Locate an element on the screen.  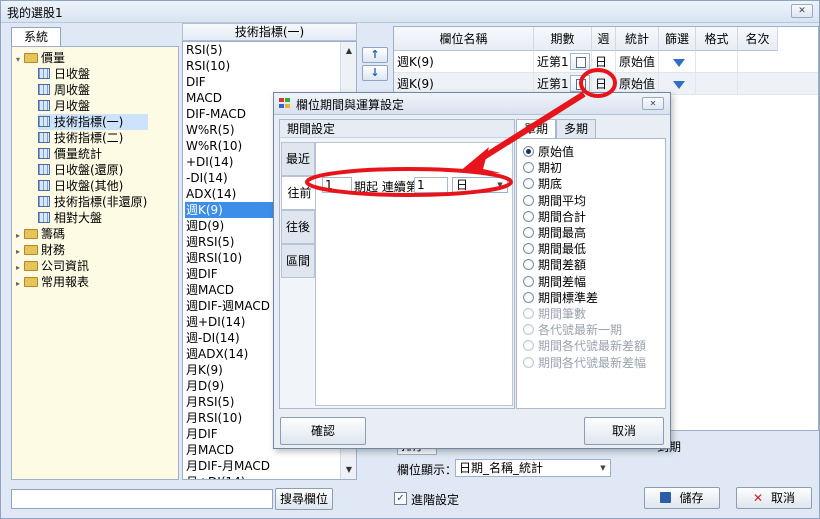
calc-option-radio: 期間筆數 is located at coordinates (554, 314).